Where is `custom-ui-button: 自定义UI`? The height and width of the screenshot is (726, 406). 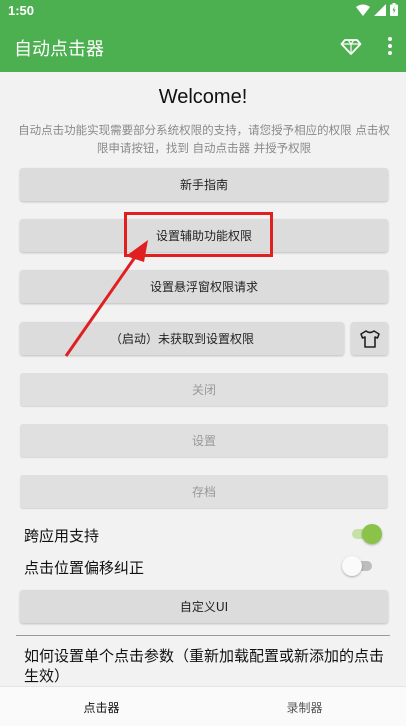 custom-ui-button: 自定义UI is located at coordinates (204, 606).